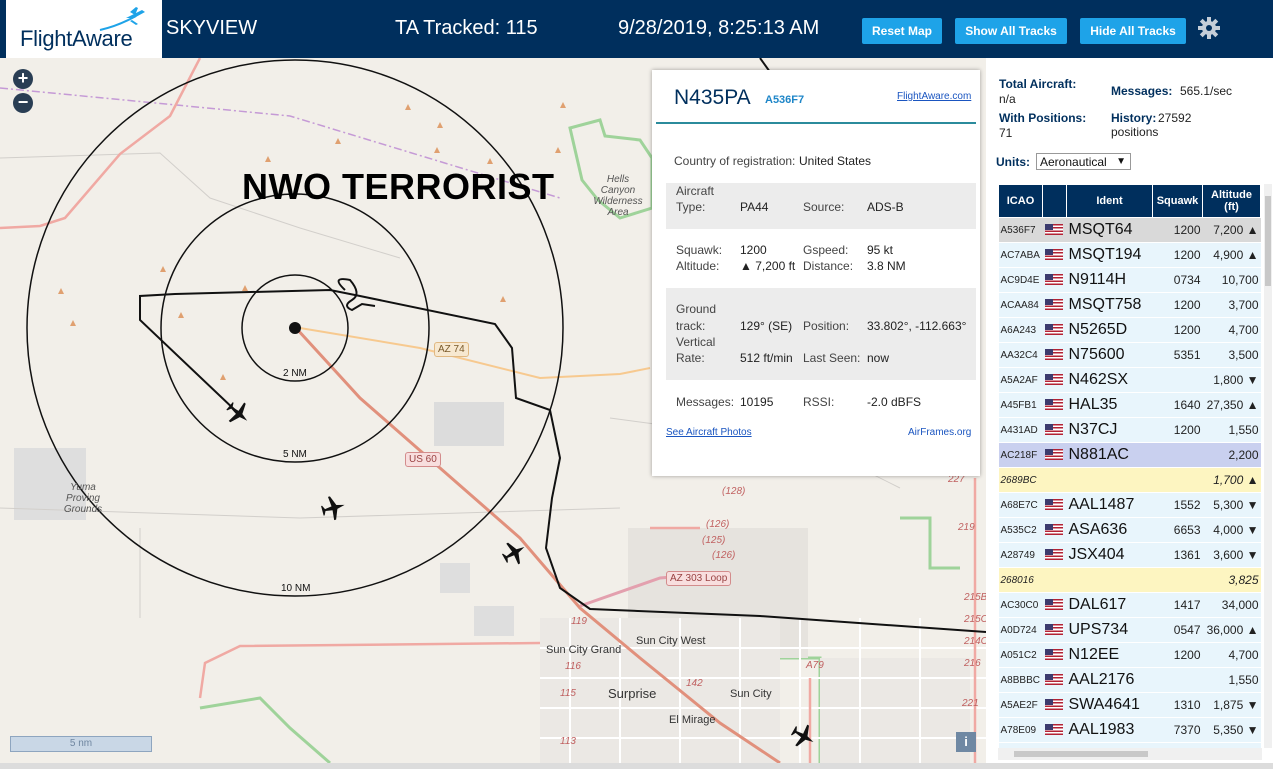 Image resolution: width=1273 pixels, height=769 pixels. What do you see at coordinates (1142, 91) in the screenshot?
I see `messages-rate-label: Messages:` at bounding box center [1142, 91].